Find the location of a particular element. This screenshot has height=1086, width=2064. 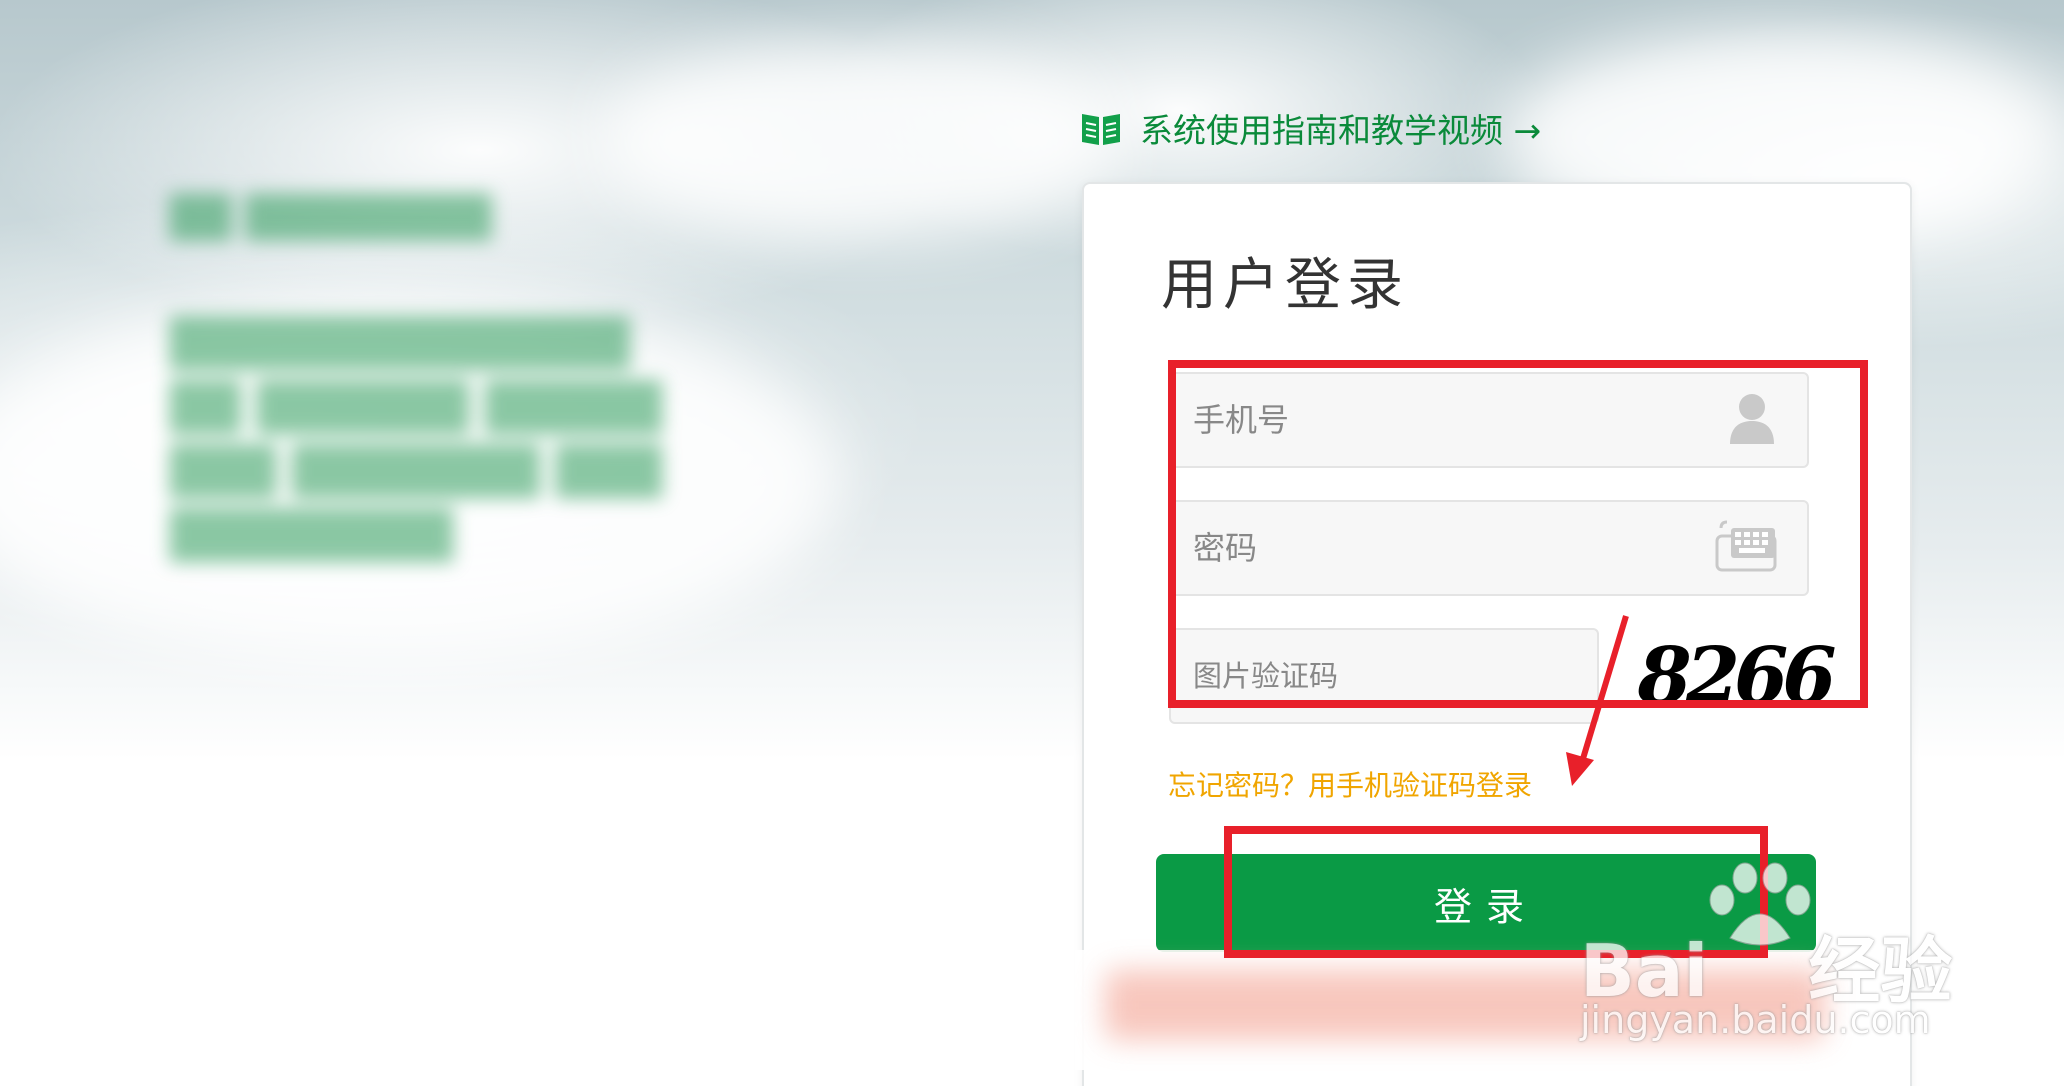

captcha-field is located at coordinates (1384, 676).